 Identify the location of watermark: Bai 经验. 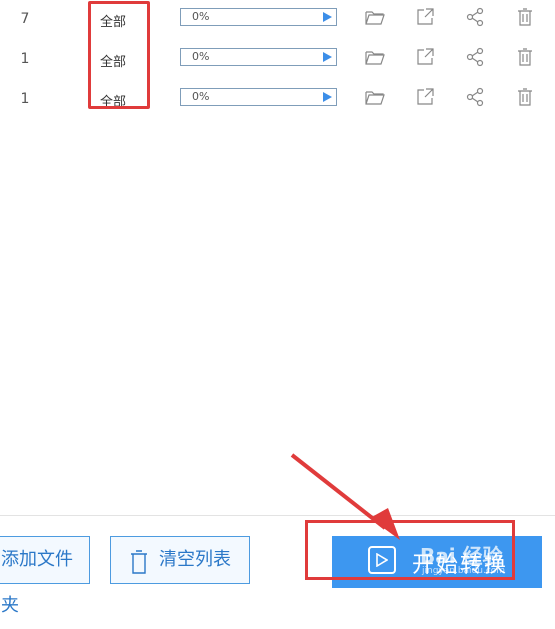
(461, 556).